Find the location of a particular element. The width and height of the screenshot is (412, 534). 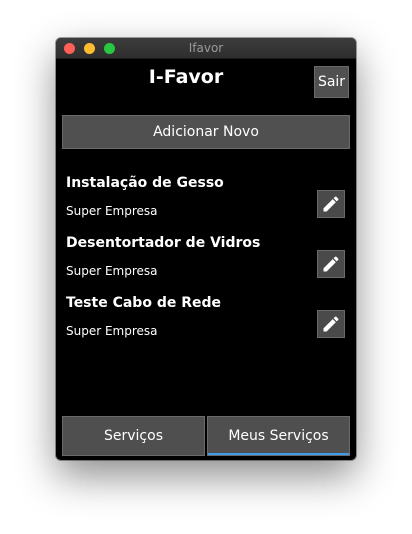

app-title: I-Favor is located at coordinates (186, 77).